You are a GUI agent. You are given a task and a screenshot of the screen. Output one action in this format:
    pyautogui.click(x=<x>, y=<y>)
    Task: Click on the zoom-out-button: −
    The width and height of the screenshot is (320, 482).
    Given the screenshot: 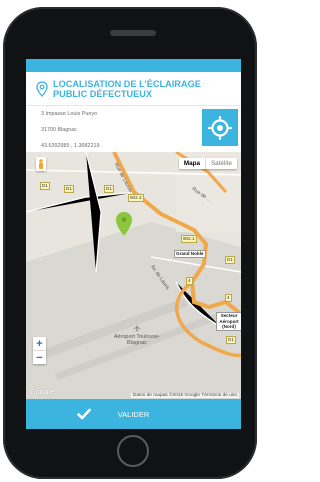 What is the action you would take?
    pyautogui.click(x=39, y=357)
    